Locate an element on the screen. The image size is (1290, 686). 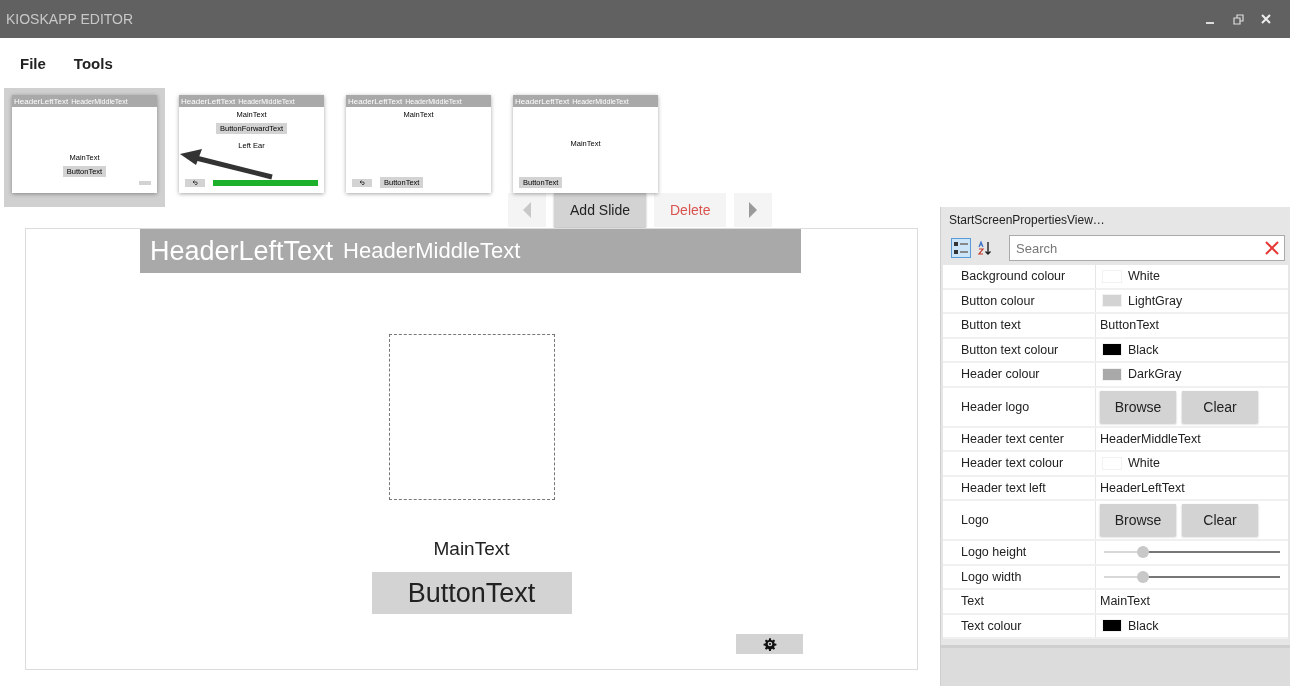
property-name: Header text center is located at coordinates (1019, 438).